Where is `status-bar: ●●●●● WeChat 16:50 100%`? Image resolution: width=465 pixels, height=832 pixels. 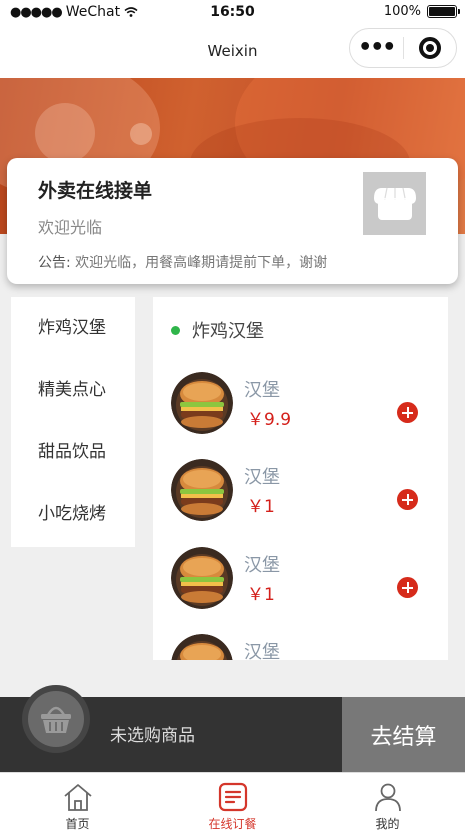 status-bar: ●●●●● WeChat 16:50 100% is located at coordinates (232, 13).